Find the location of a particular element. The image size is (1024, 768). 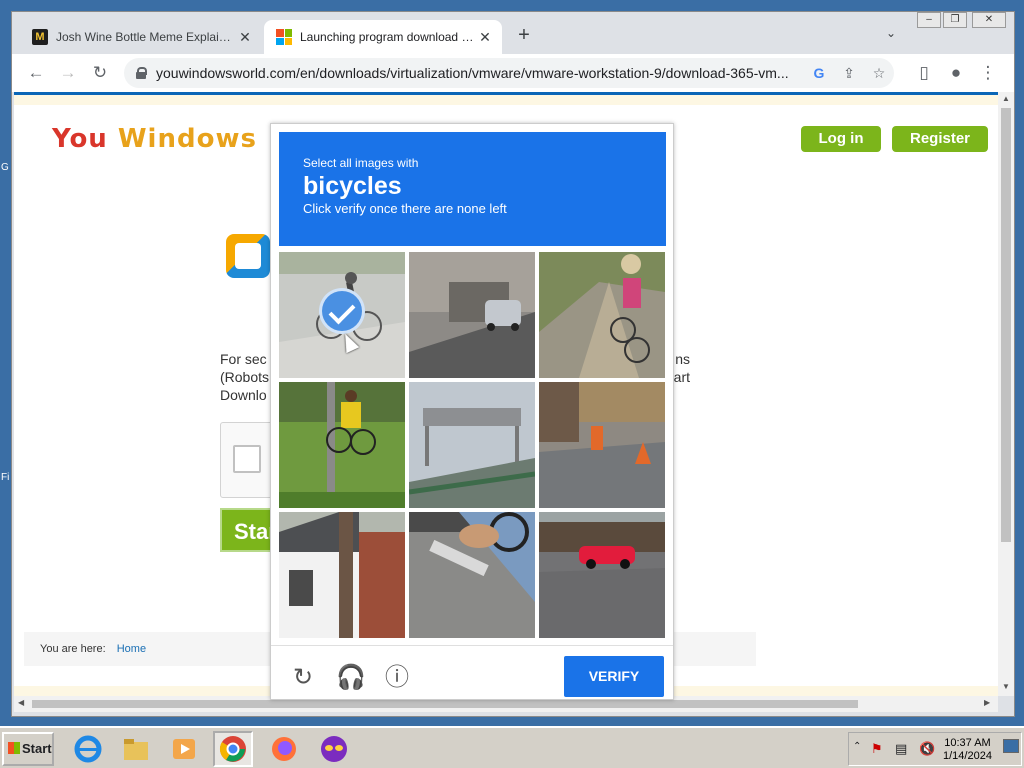

scroll-down-arrow-icon: ▼ is located at coordinates (1006, 686).